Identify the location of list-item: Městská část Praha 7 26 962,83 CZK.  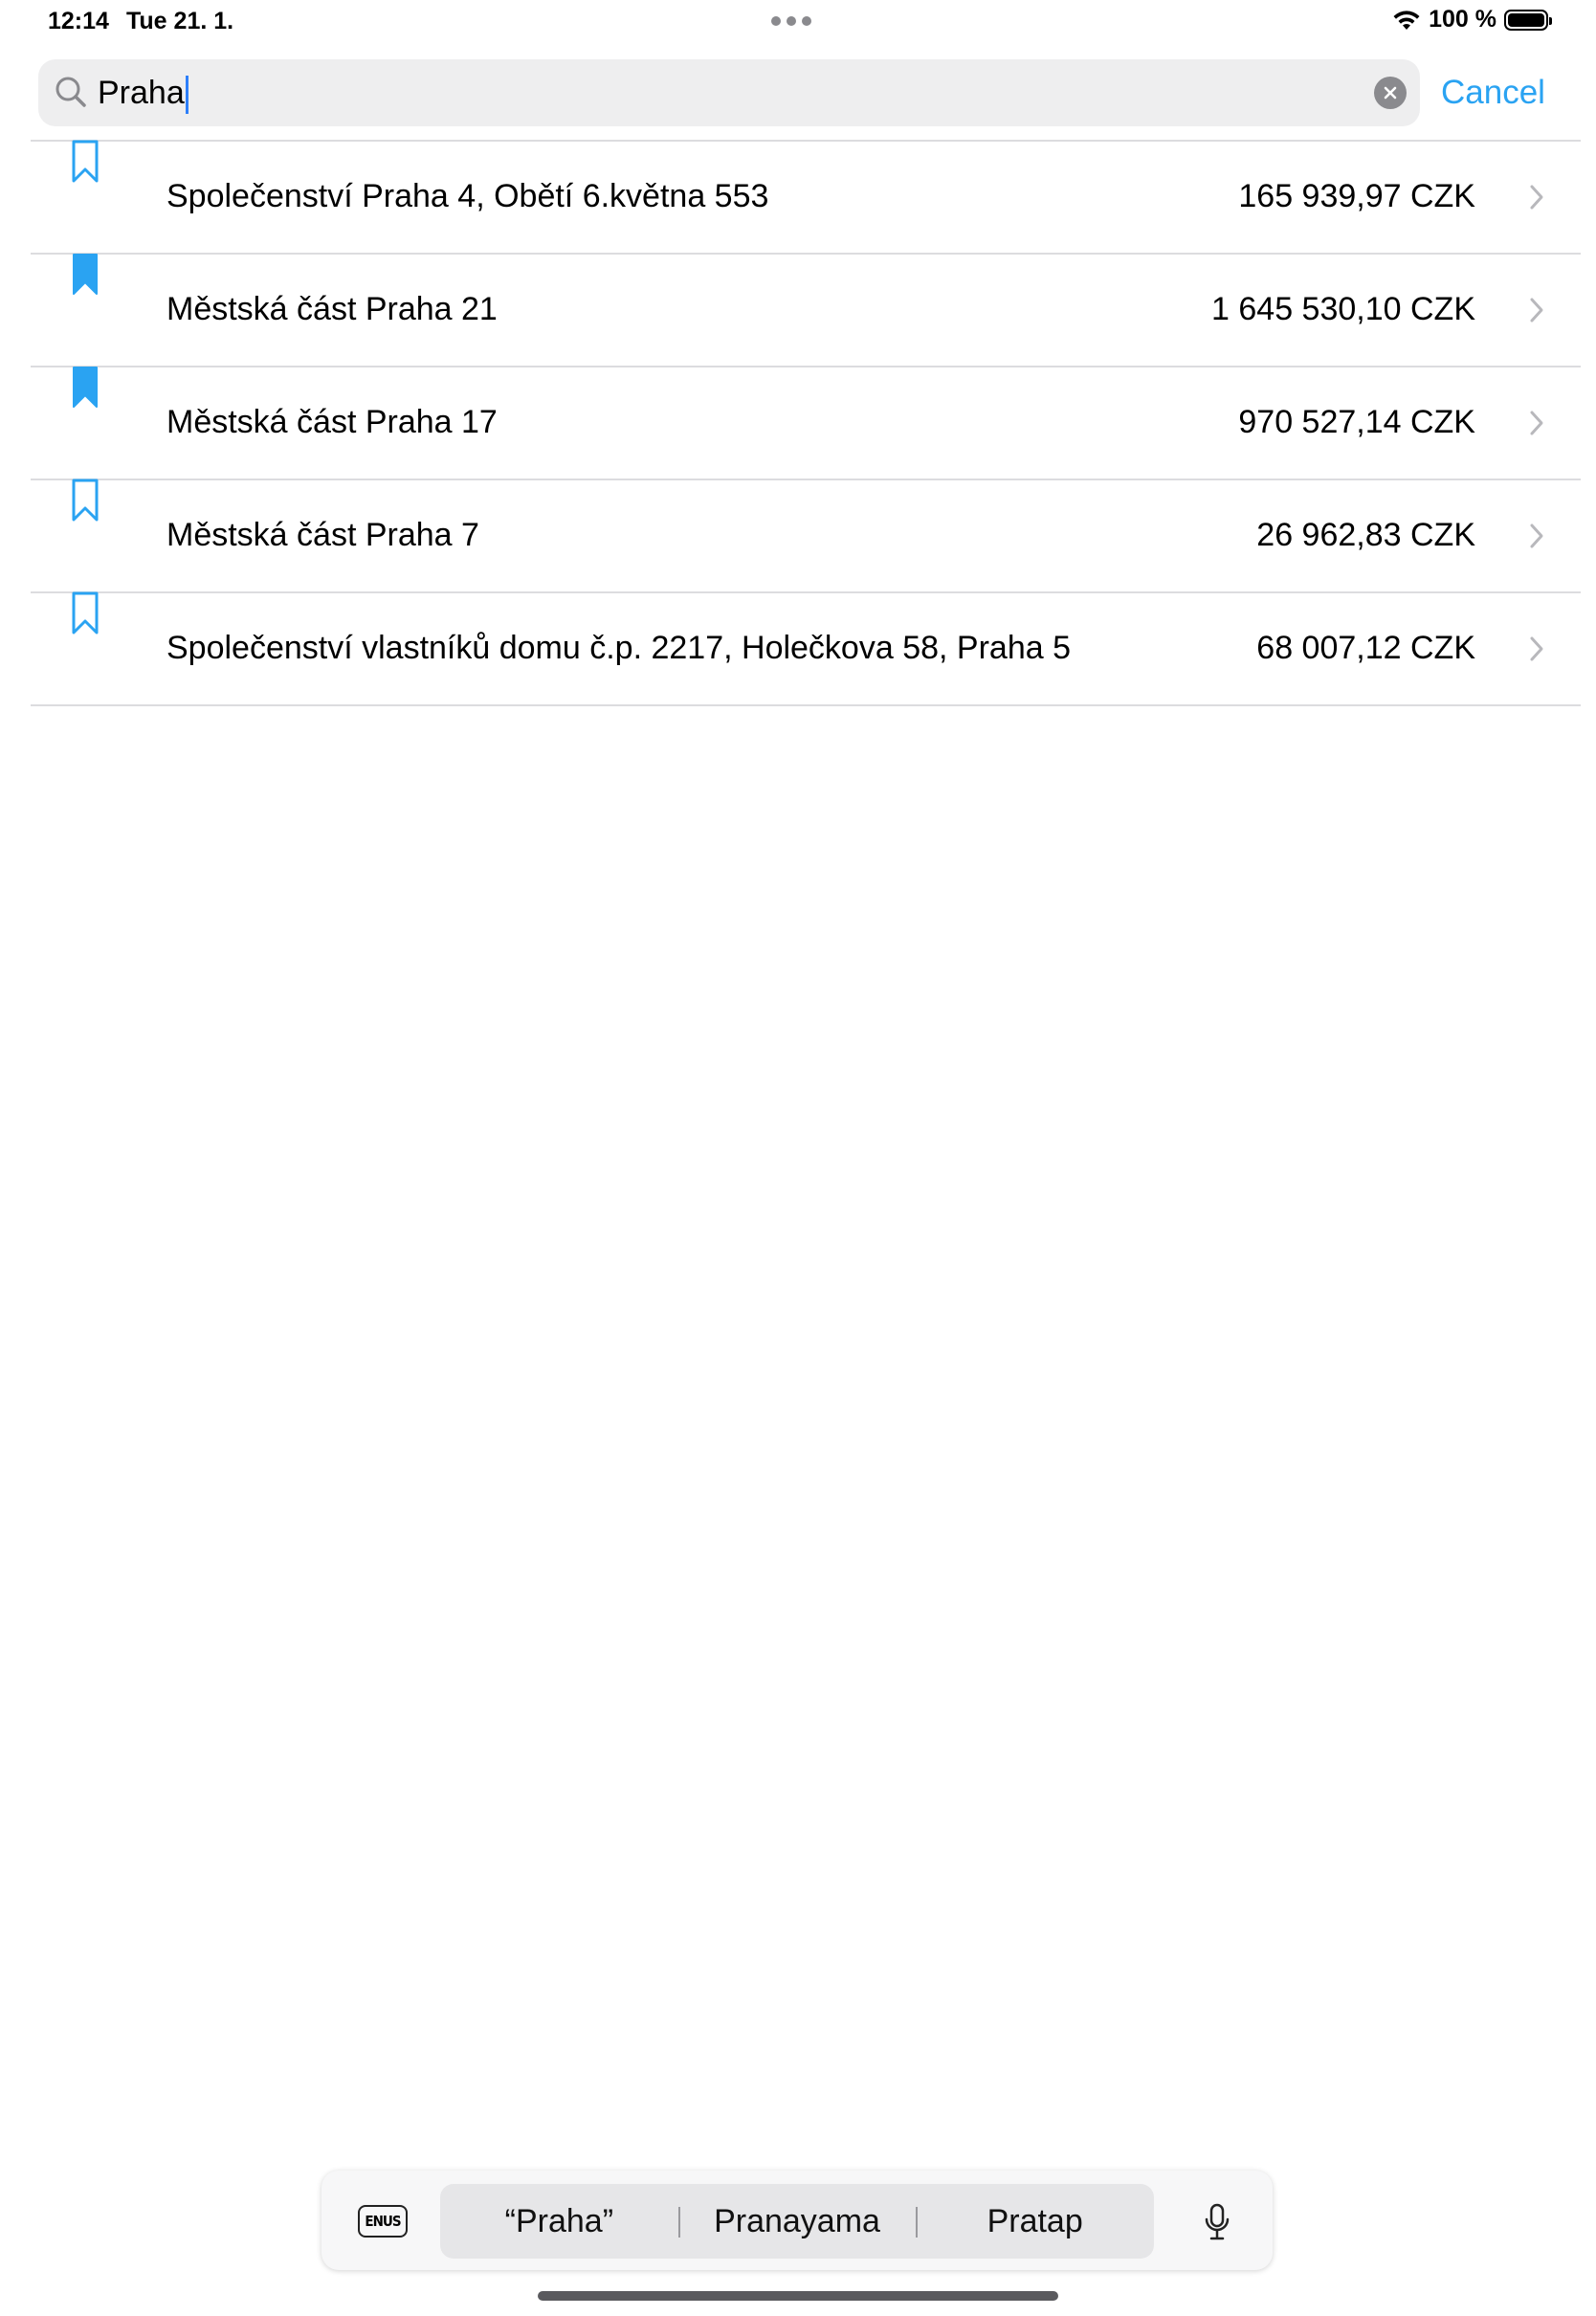
(806, 535).